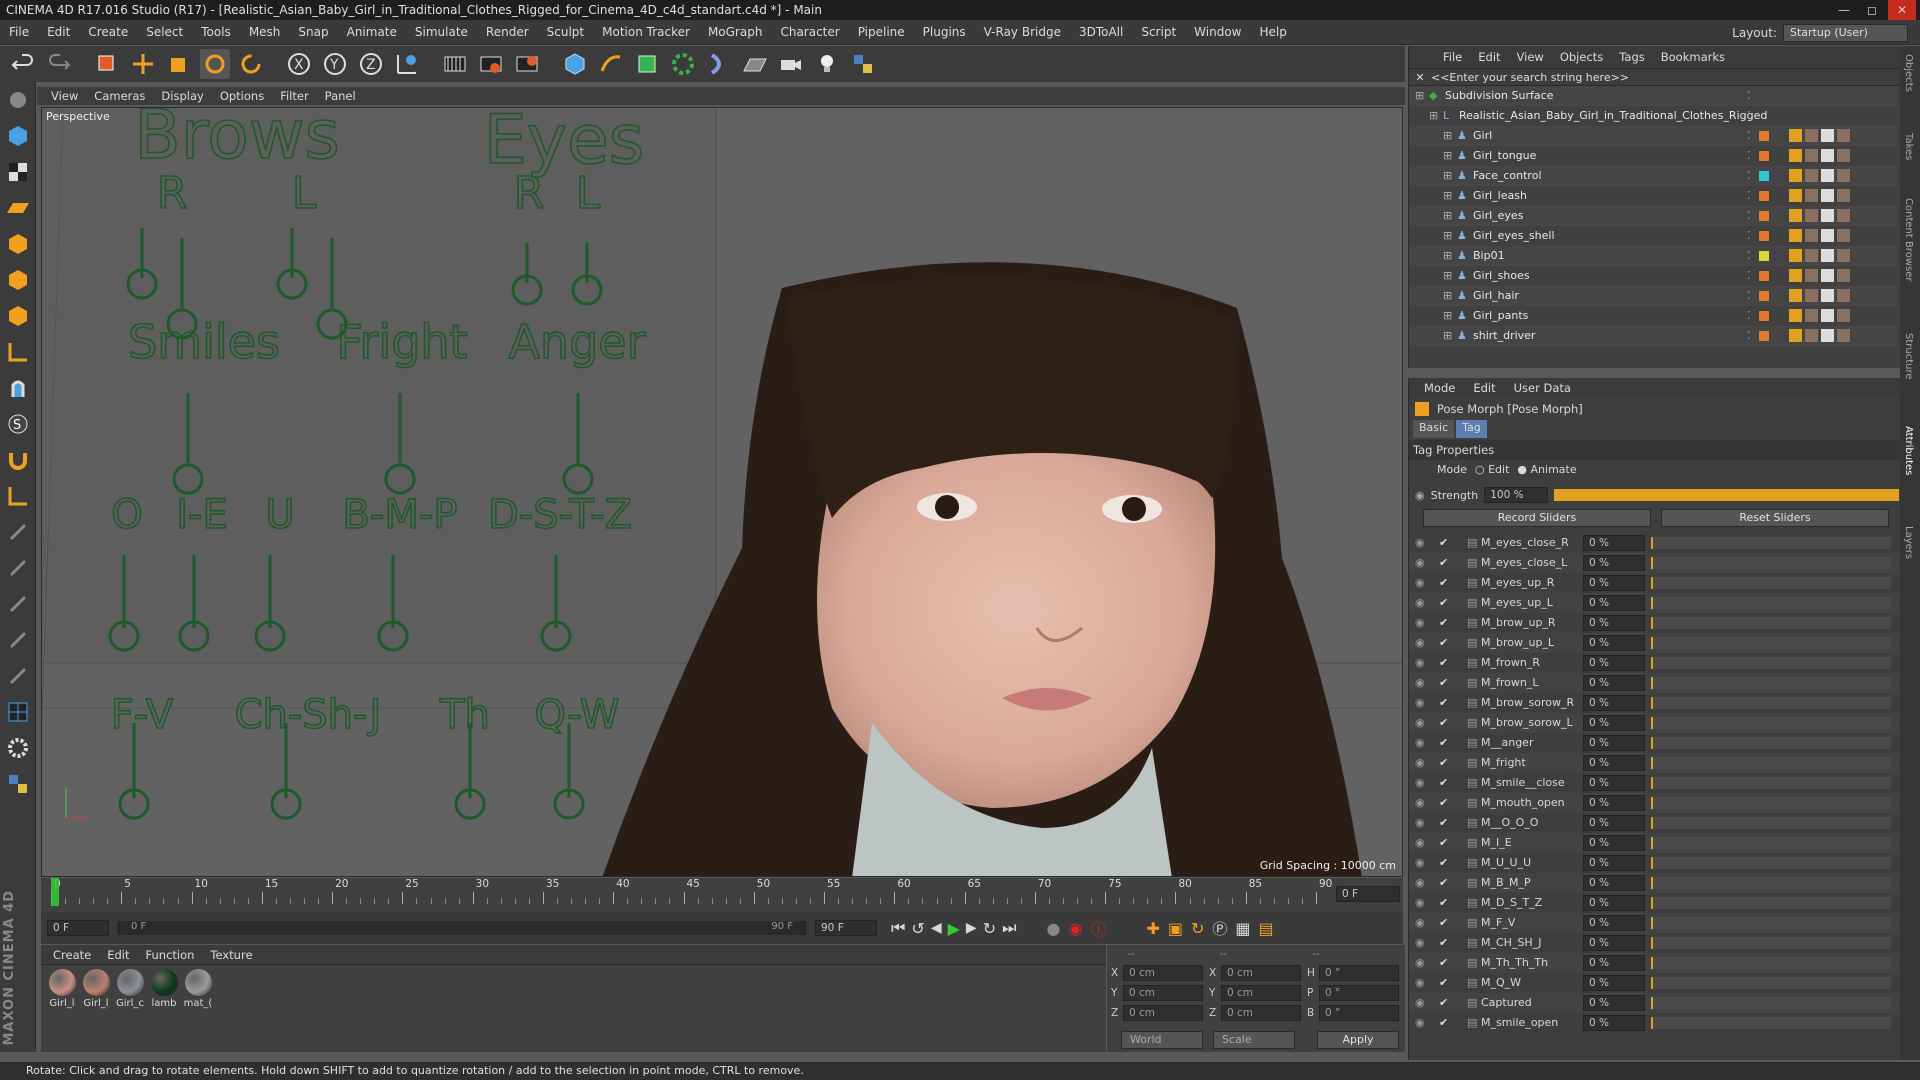 The width and height of the screenshot is (1920, 1080). I want to click on model-mode-icon, so click(18, 136).